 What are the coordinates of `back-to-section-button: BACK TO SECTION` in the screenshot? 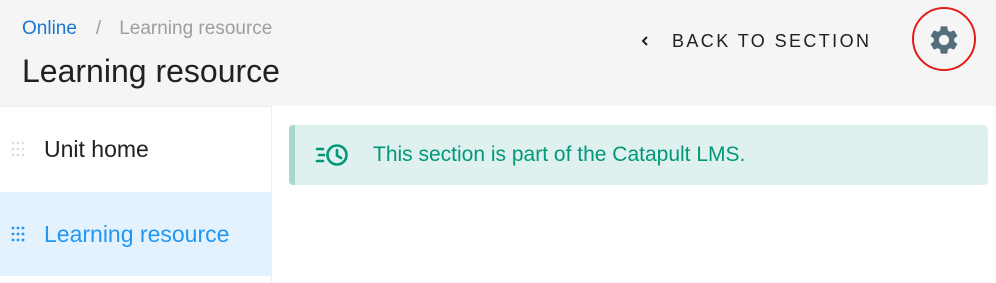 It's located at (751, 41).